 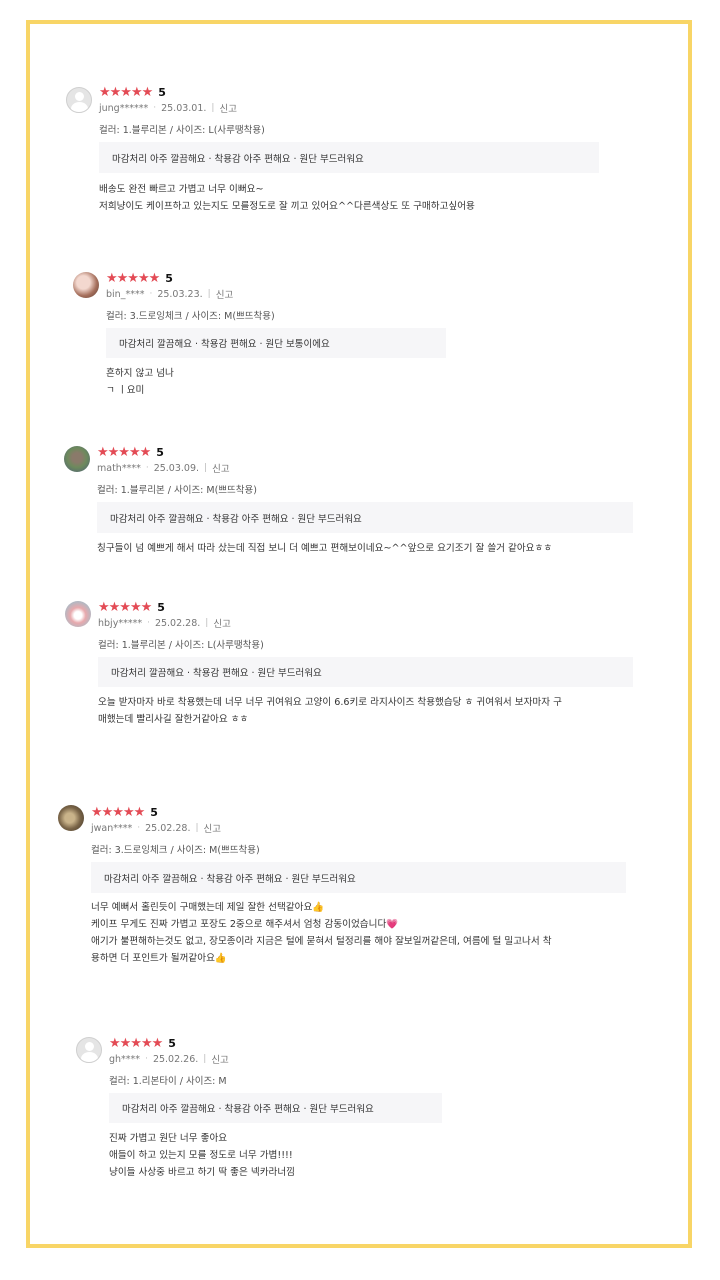 What do you see at coordinates (112, 828) in the screenshot?
I see `username: jwan****` at bounding box center [112, 828].